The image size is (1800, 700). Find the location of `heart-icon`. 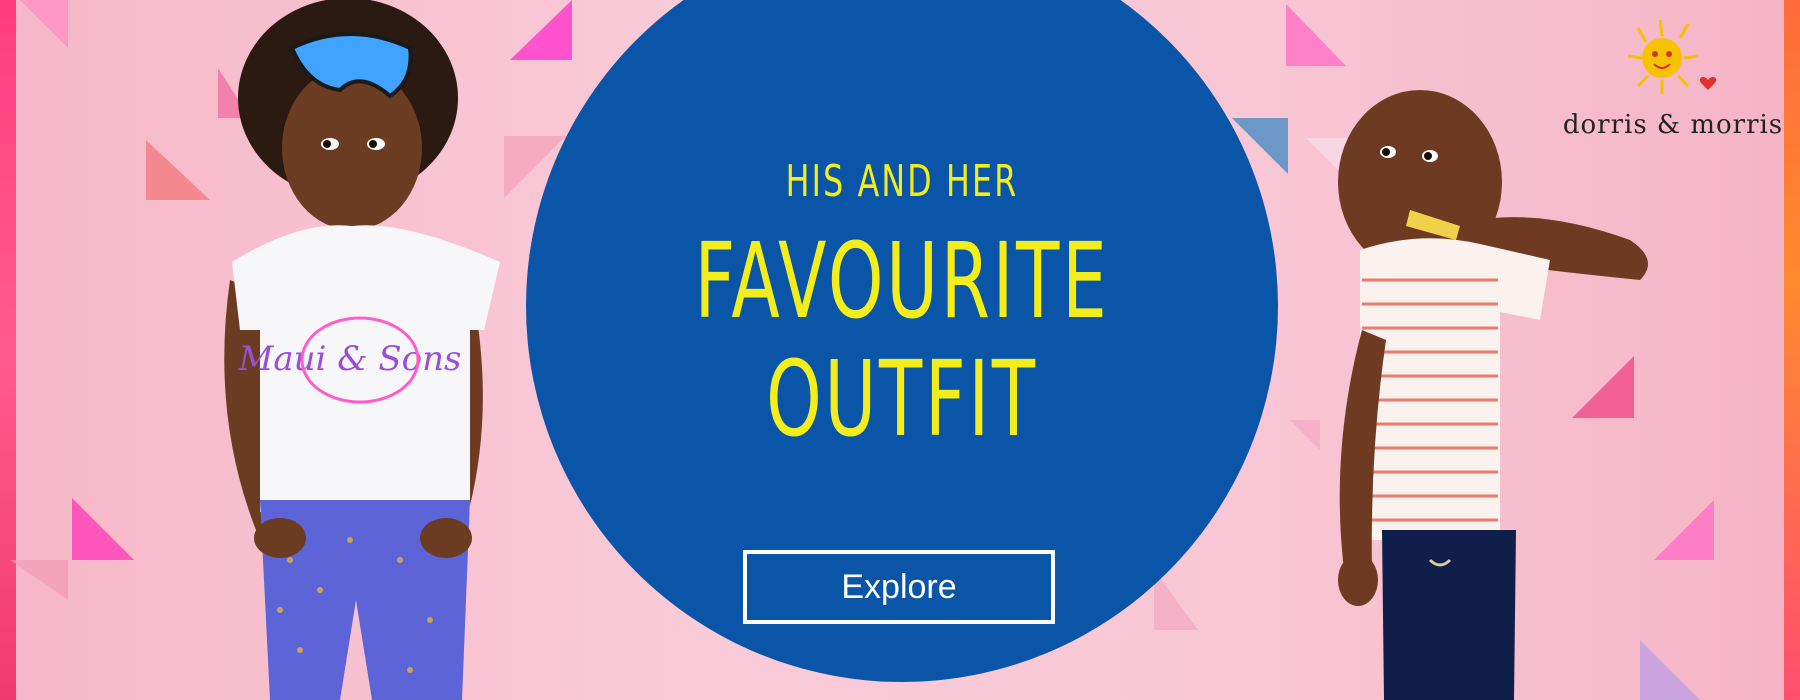

heart-icon is located at coordinates (1708, 83).